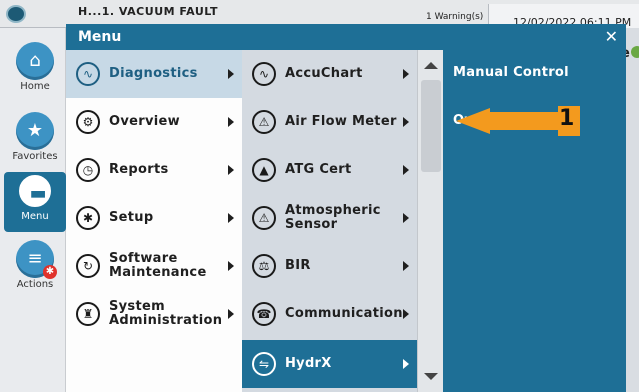 This screenshot has height=392, width=639. Describe the element at coordinates (329, 364) in the screenshot. I see `menu-item-hydrx: ⇋ HydrX` at that location.